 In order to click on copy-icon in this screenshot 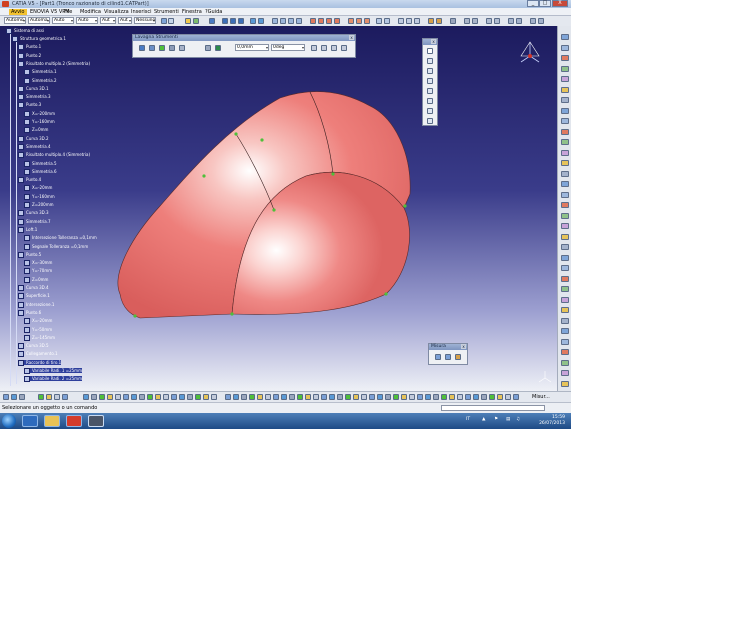, I will do `click(233, 21)`.